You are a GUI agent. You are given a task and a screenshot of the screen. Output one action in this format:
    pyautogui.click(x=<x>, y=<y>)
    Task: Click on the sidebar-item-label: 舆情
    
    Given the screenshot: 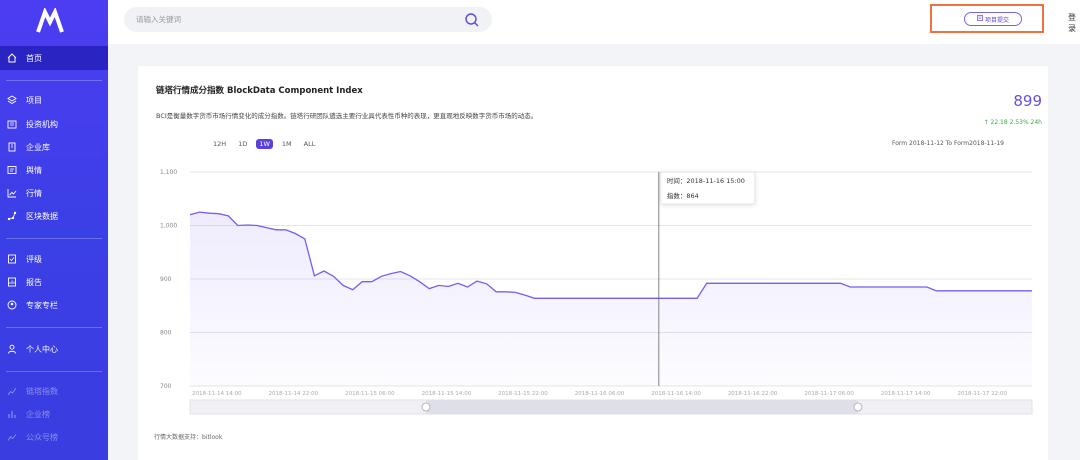 What is the action you would take?
    pyautogui.click(x=34, y=170)
    